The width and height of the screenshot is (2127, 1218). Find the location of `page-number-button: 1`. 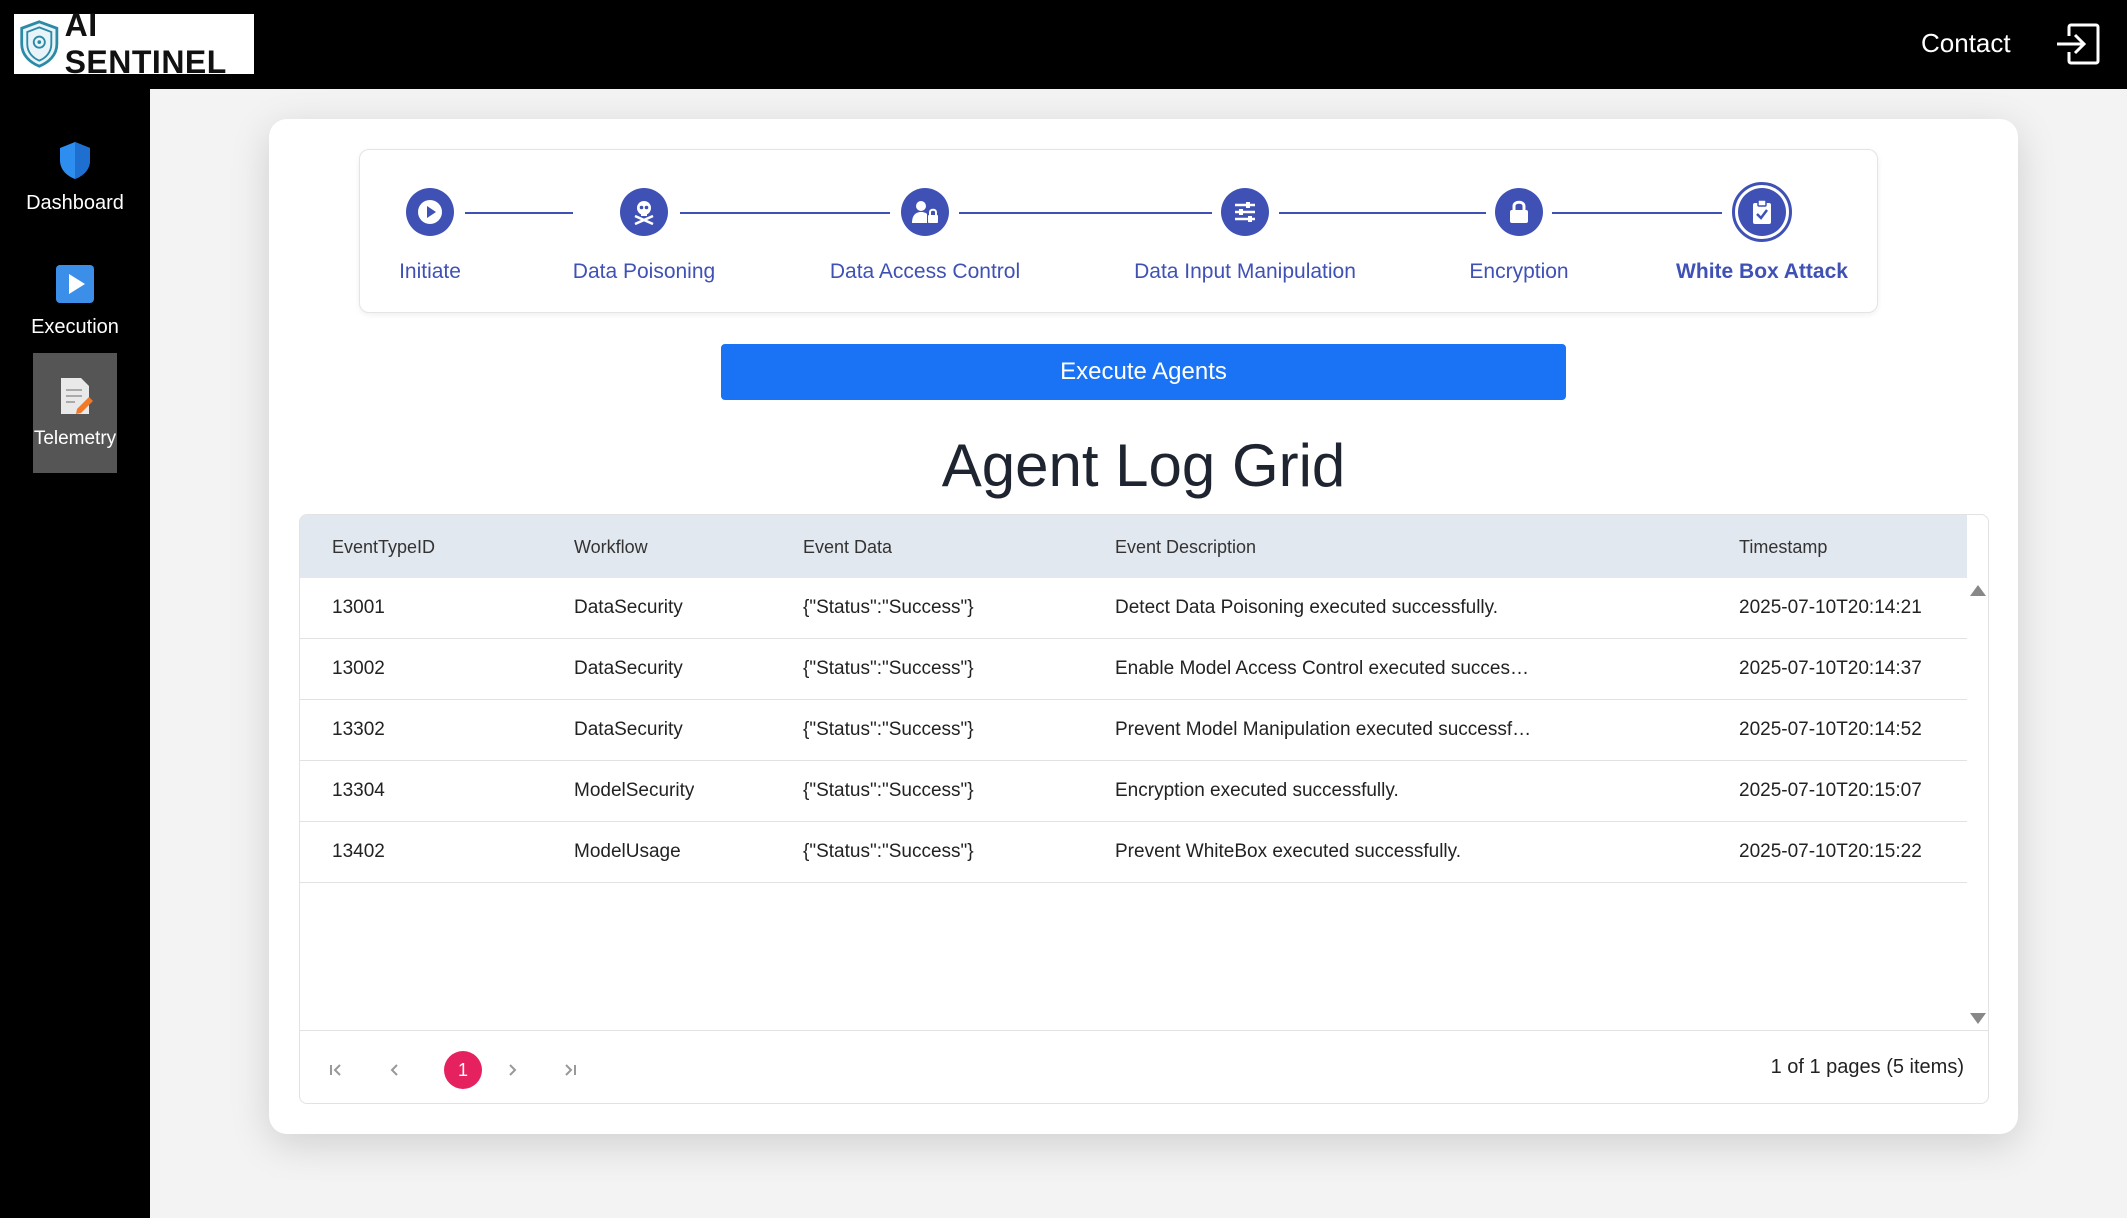

page-number-button: 1 is located at coordinates (463, 1070).